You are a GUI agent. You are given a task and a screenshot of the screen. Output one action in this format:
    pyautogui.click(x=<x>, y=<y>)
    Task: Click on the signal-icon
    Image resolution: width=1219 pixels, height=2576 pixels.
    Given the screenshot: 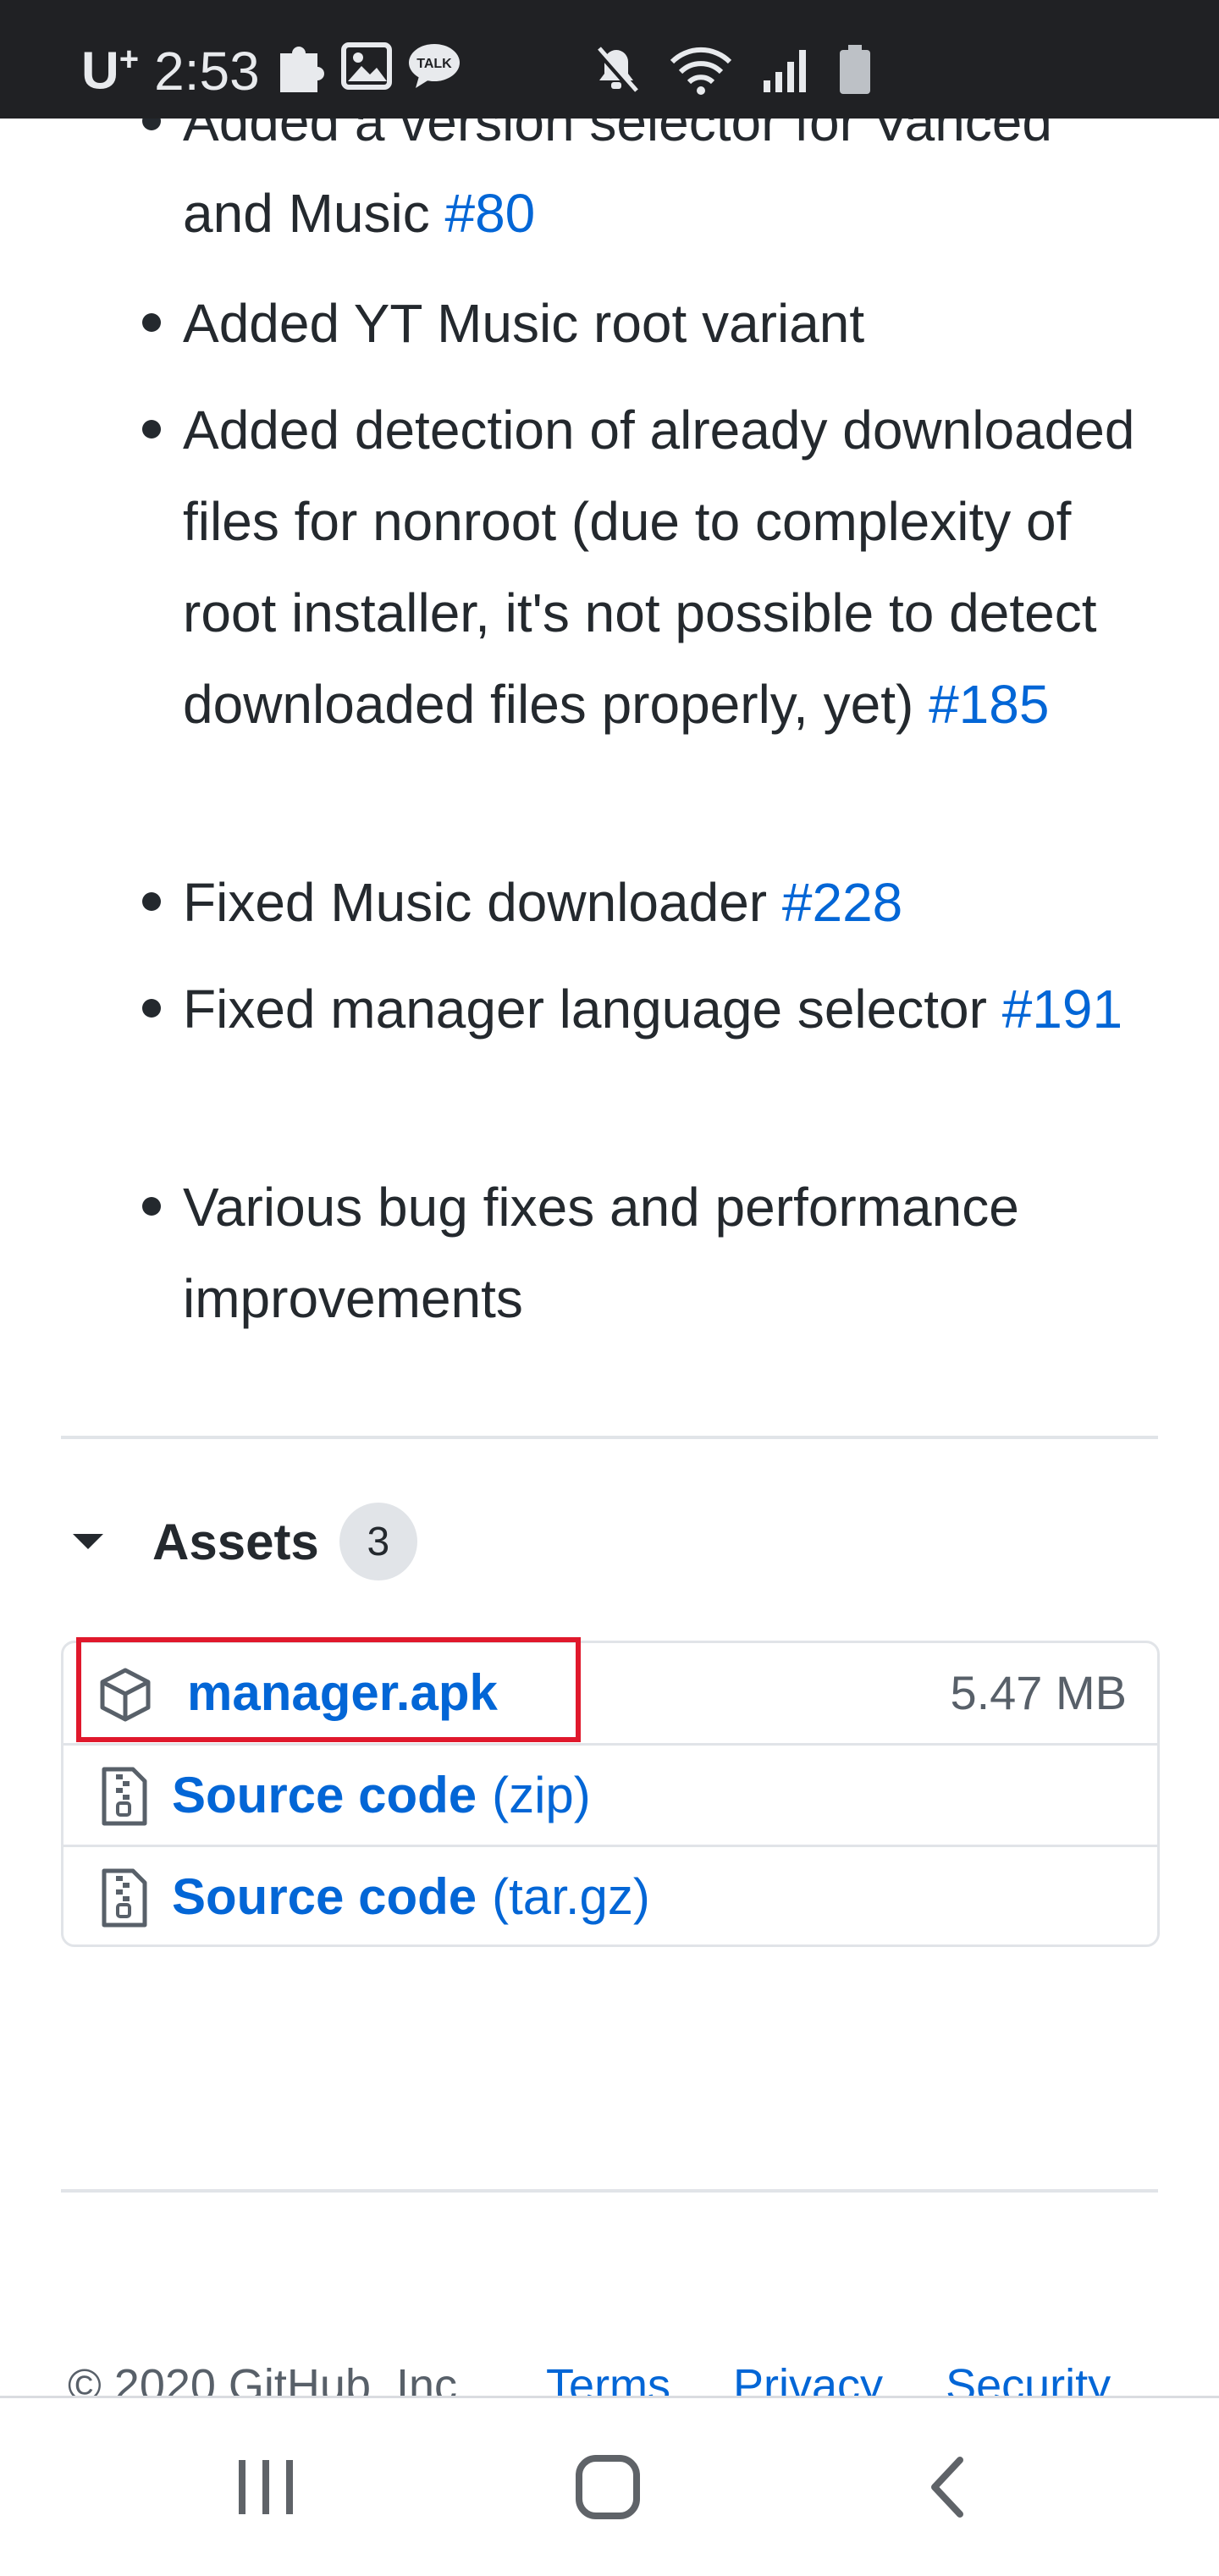 What is the action you would take?
    pyautogui.click(x=785, y=73)
    